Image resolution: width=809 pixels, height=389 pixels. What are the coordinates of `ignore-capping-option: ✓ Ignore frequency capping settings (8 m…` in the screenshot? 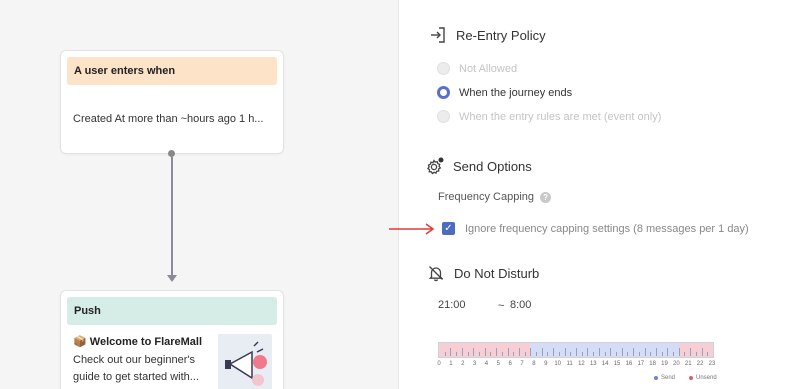 It's located at (595, 228).